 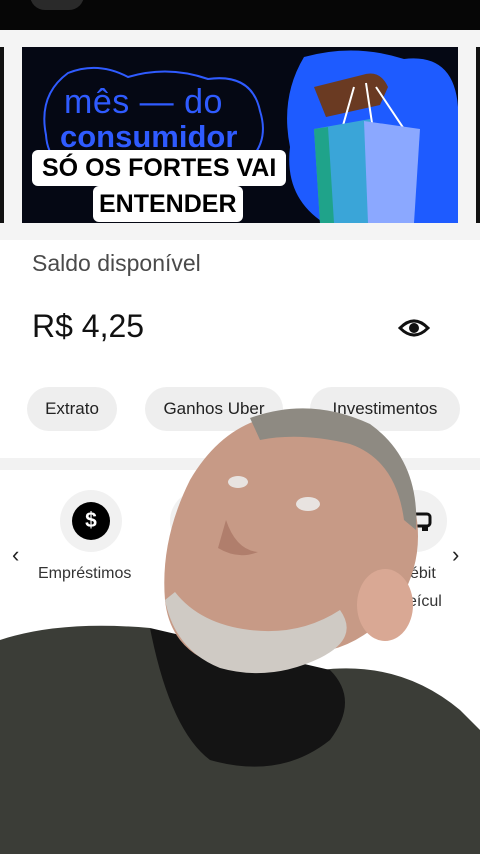 I want to click on eye-icon, so click(x=414, y=328).